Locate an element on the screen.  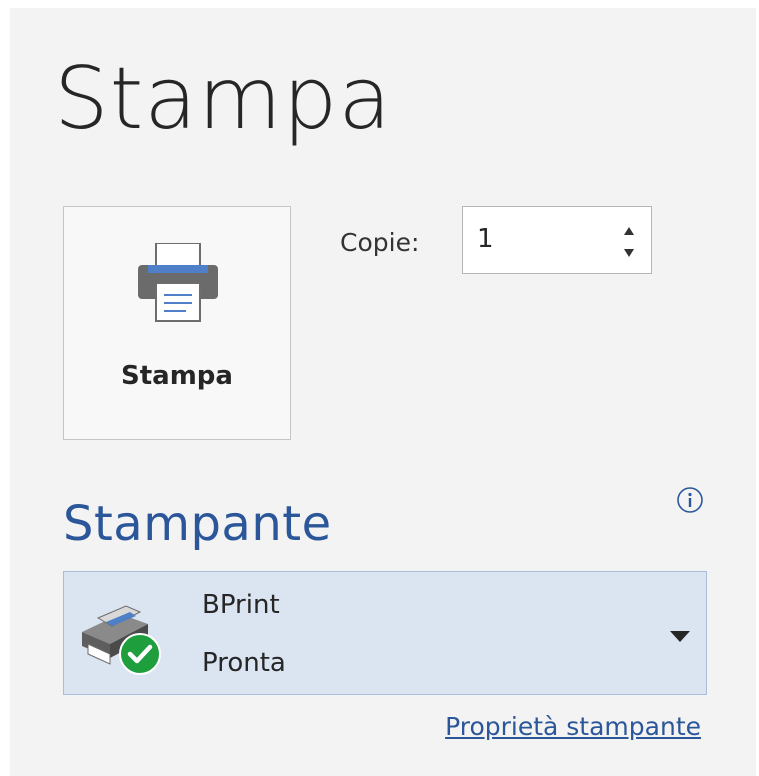
print-button-label: Stampa is located at coordinates (177, 376).